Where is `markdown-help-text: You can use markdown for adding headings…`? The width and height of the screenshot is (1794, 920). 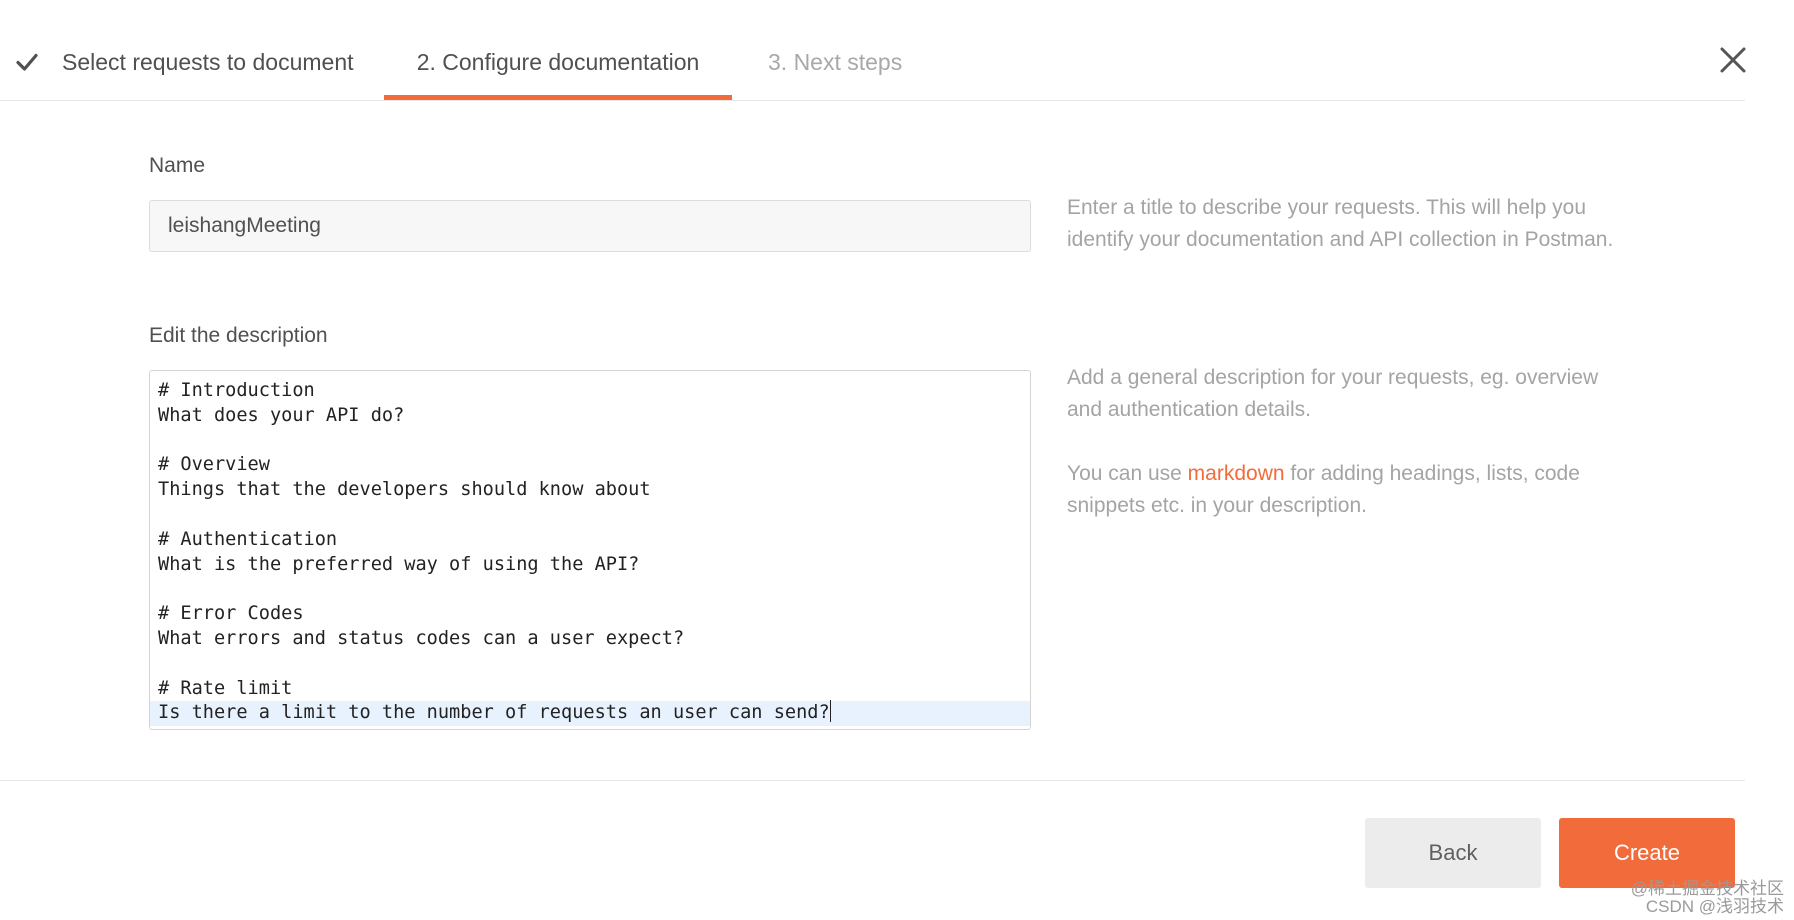
markdown-help-text: You can use markdown for adding headings… is located at coordinates (1342, 489).